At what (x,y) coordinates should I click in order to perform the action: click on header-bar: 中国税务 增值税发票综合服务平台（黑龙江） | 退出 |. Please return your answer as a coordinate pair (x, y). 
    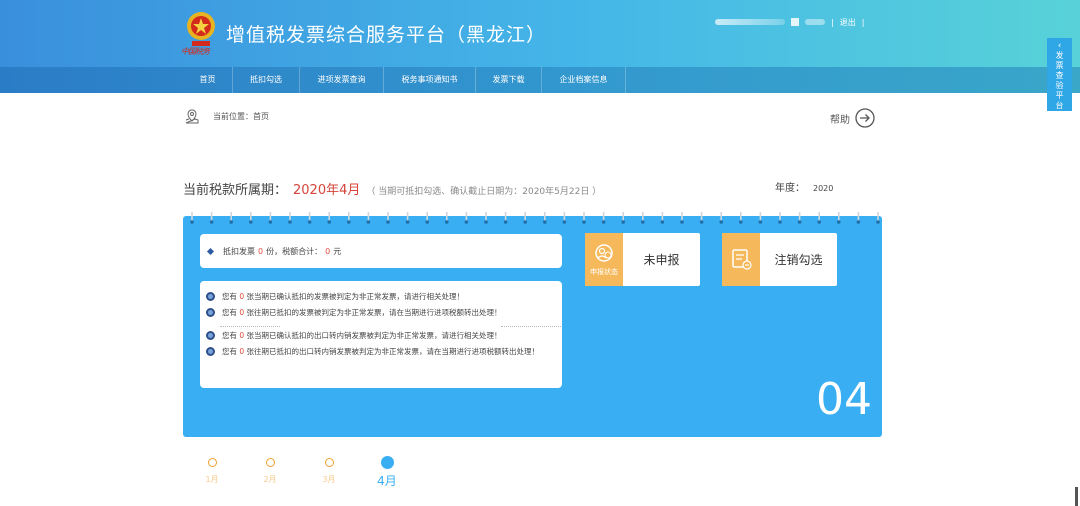
    Looking at the image, I should click on (540, 33).